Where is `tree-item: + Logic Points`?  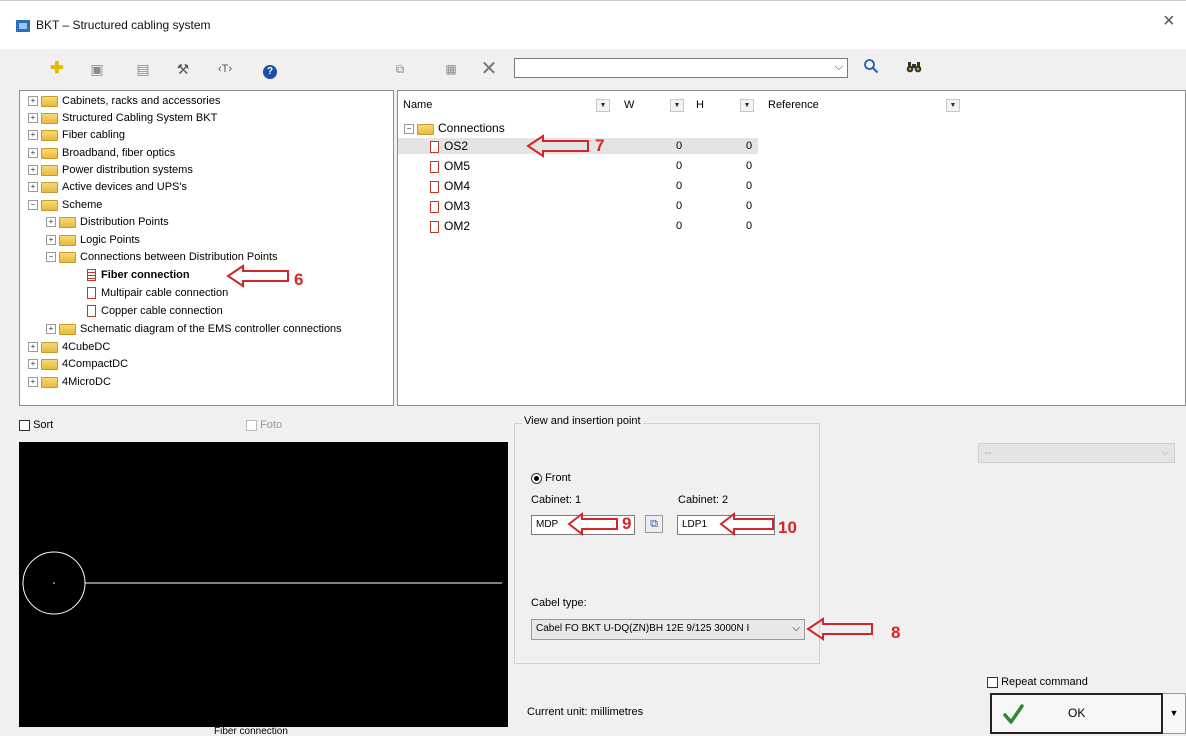
tree-item: + Logic Points is located at coordinates (93, 240).